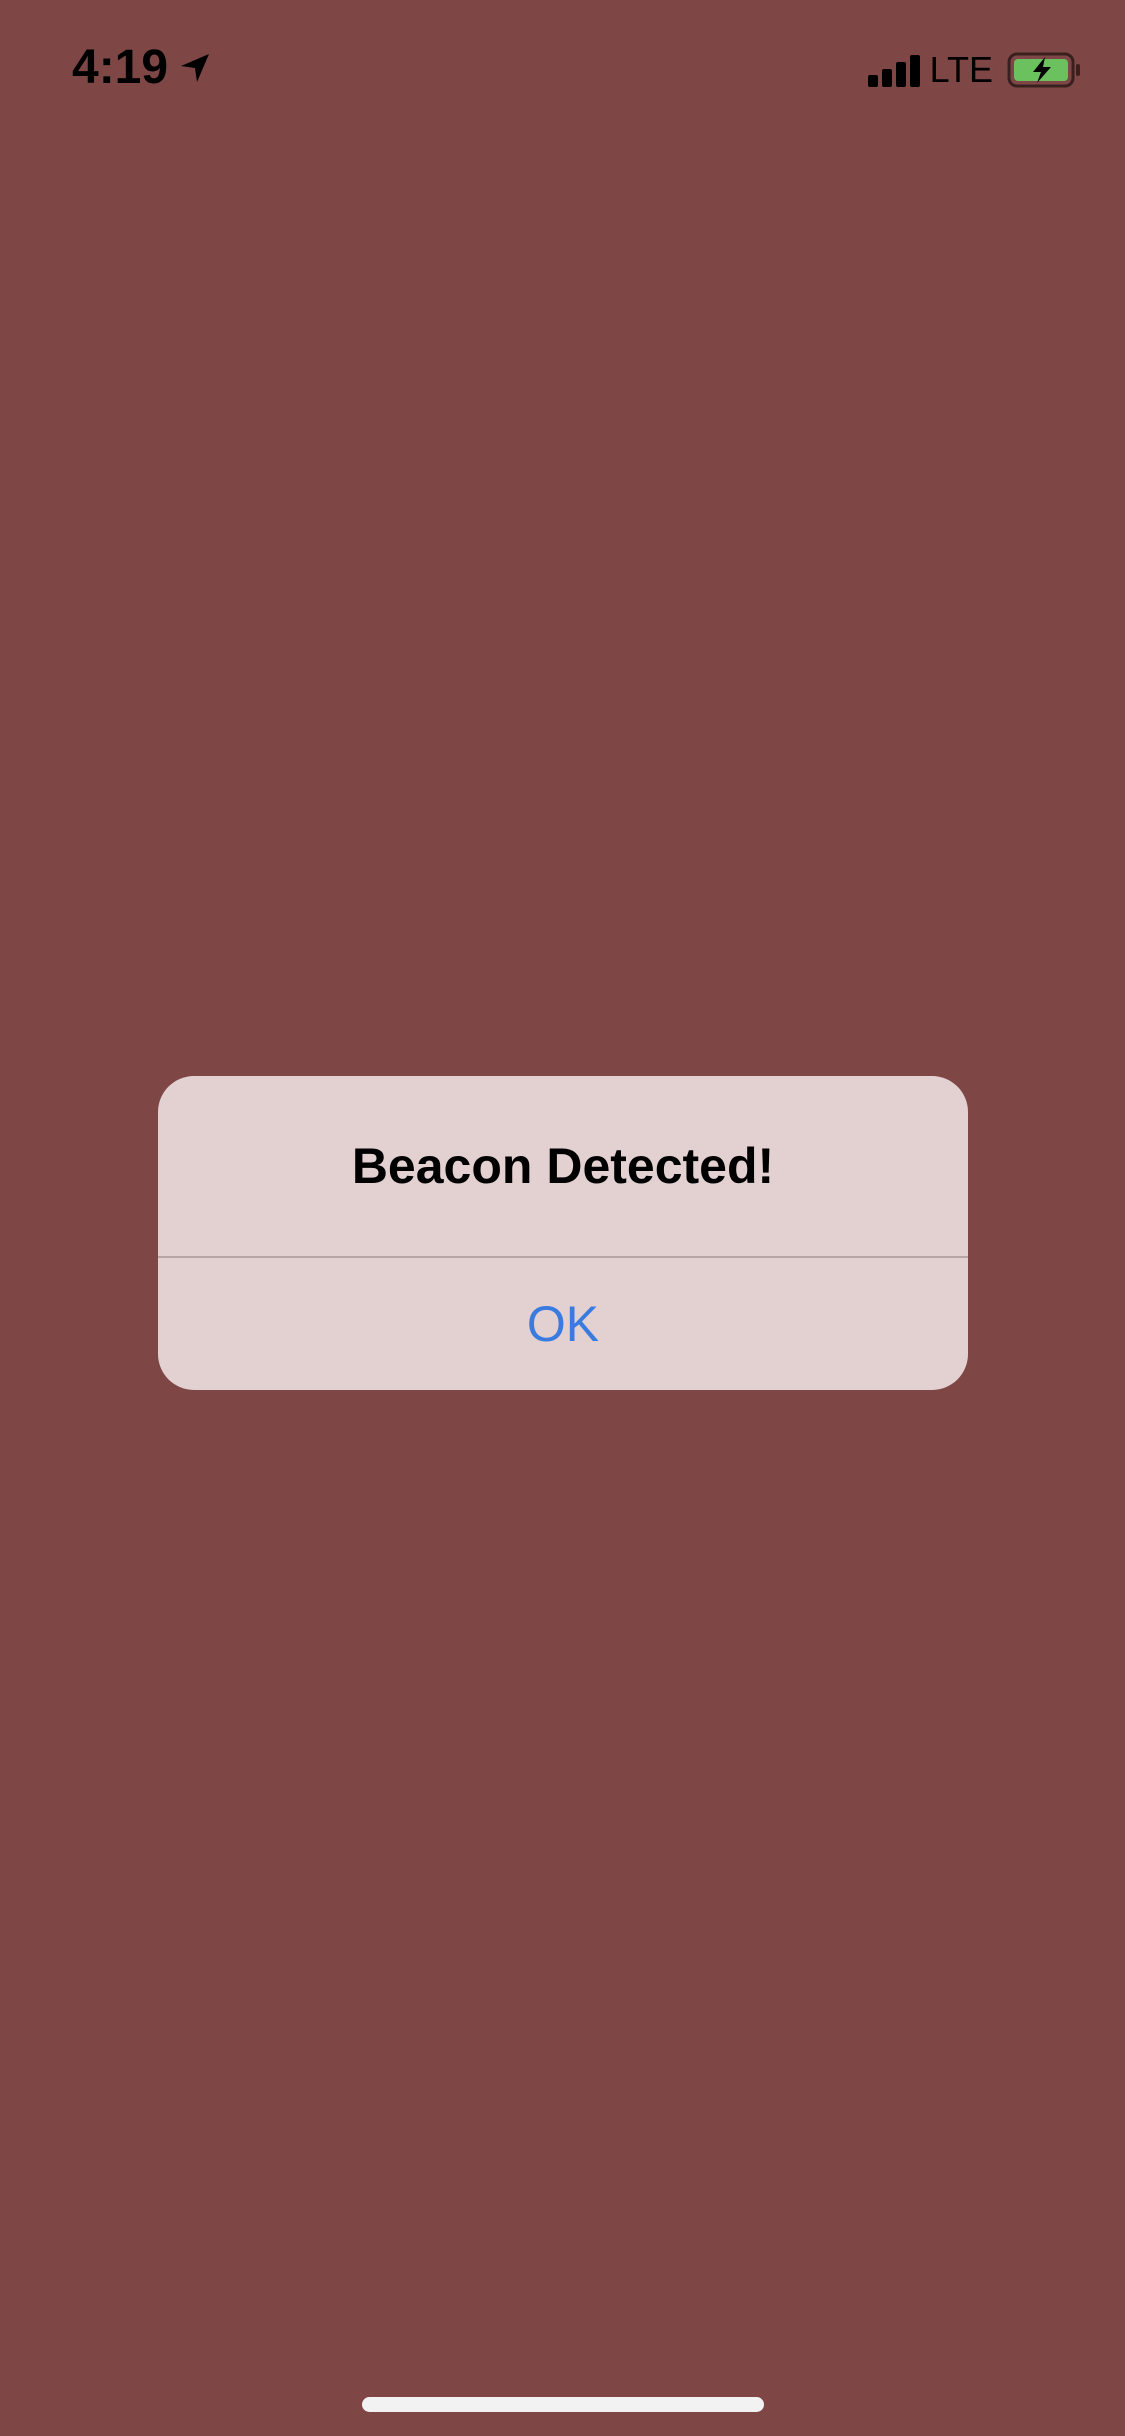 The image size is (1125, 2436). What do you see at coordinates (563, 2404) in the screenshot?
I see `home-indicator` at bounding box center [563, 2404].